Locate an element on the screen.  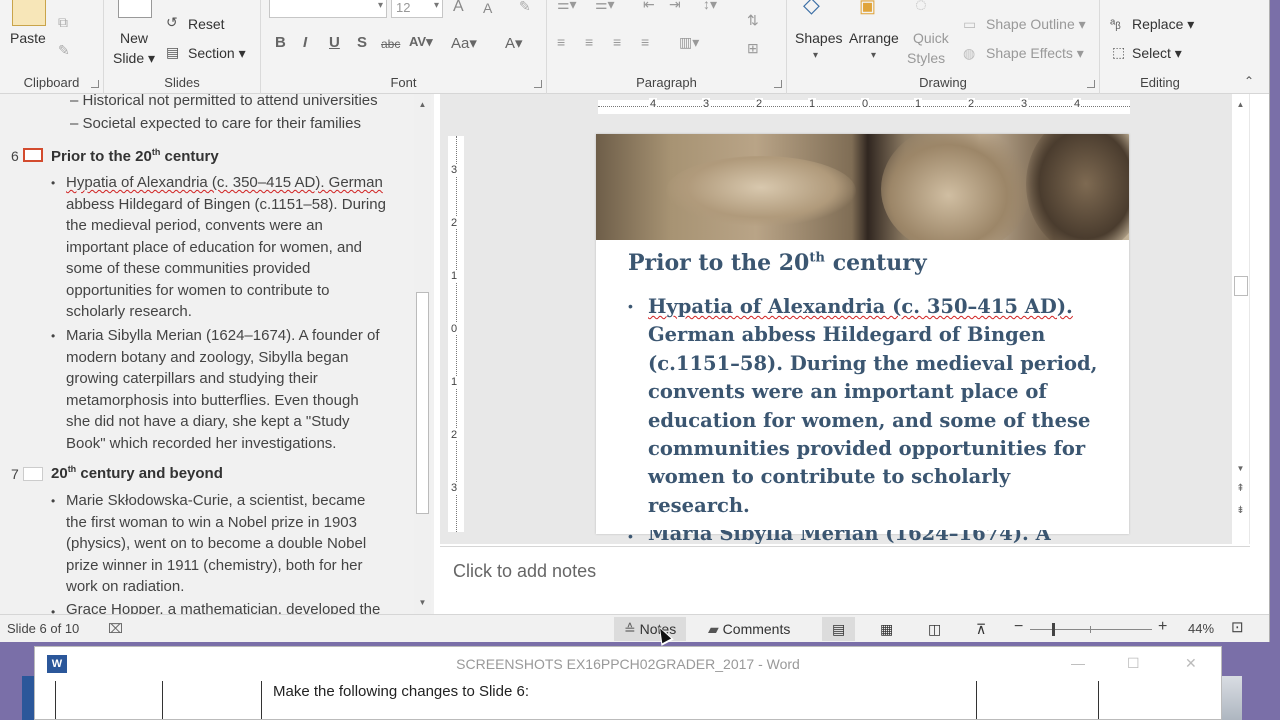
shapes-button: Shapes is located at coordinates (818, 38).